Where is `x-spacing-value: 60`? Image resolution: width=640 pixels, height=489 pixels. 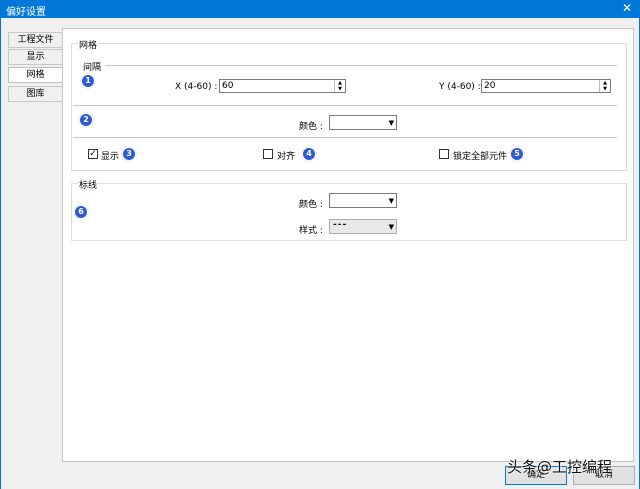
x-spacing-value: 60 is located at coordinates (228, 86).